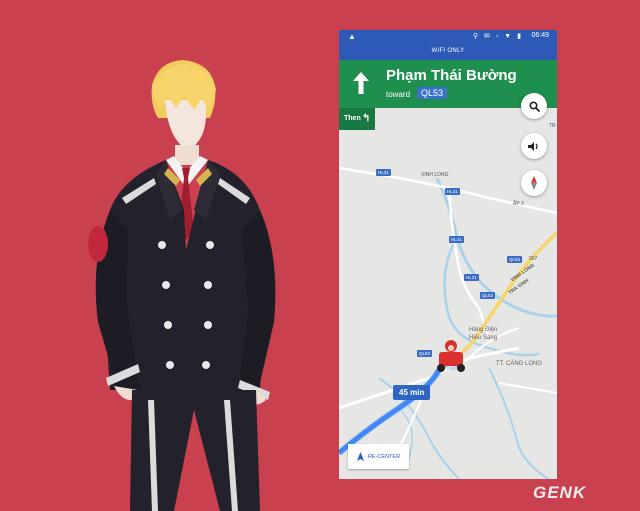  I want to click on map-label-tt-cang-long: TT. CÀNG LONG, so click(519, 364).